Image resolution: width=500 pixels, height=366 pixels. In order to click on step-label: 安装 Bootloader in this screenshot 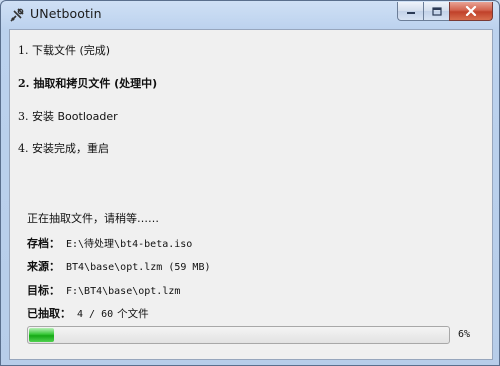, I will do `click(75, 116)`.